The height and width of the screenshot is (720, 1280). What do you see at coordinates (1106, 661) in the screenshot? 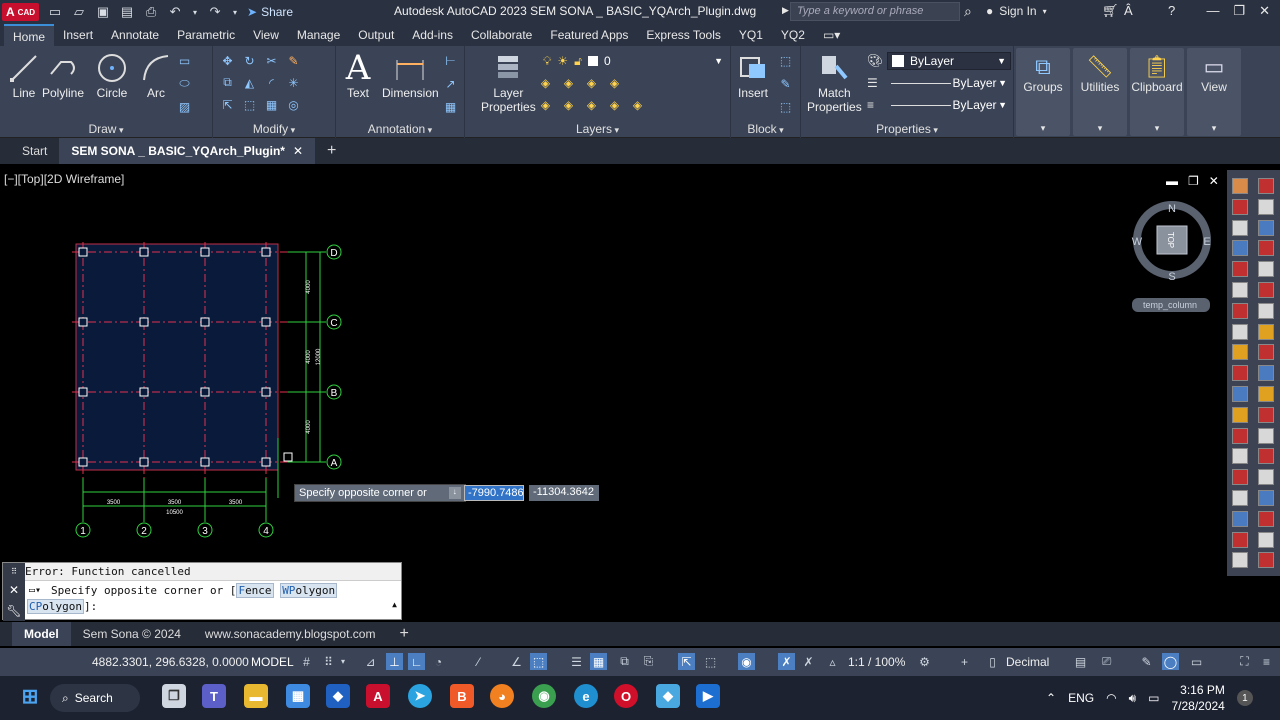
I see `lock-ui-icon: ⎚` at bounding box center [1106, 661].